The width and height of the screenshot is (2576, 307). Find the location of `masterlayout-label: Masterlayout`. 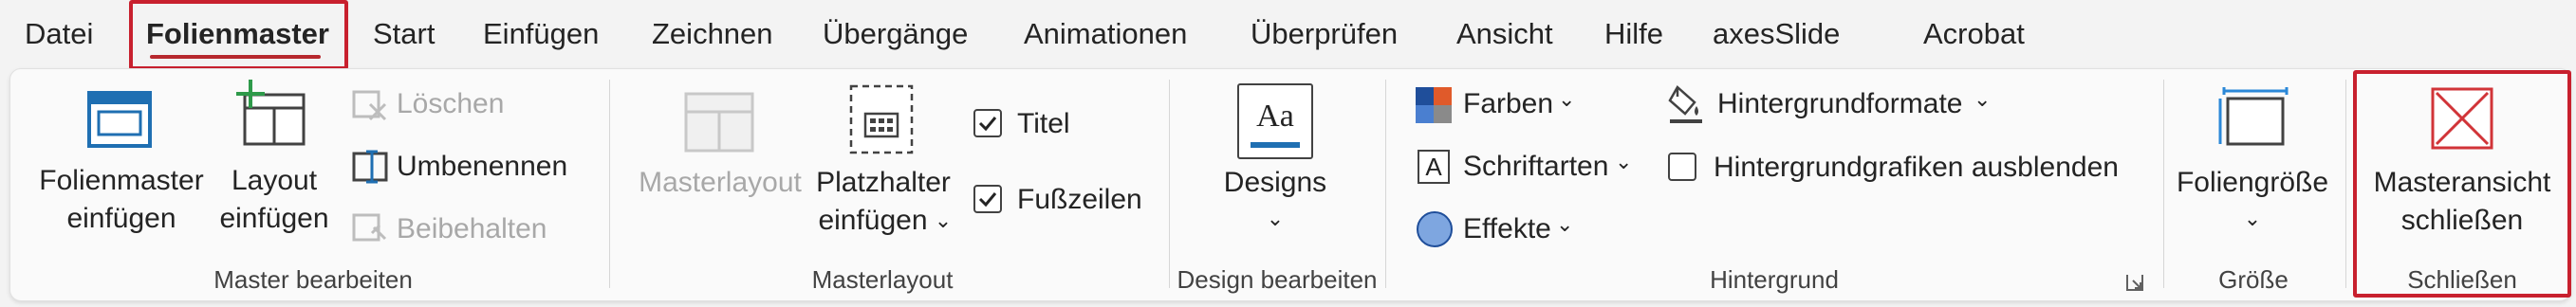

masterlayout-label: Masterlayout is located at coordinates (720, 182).